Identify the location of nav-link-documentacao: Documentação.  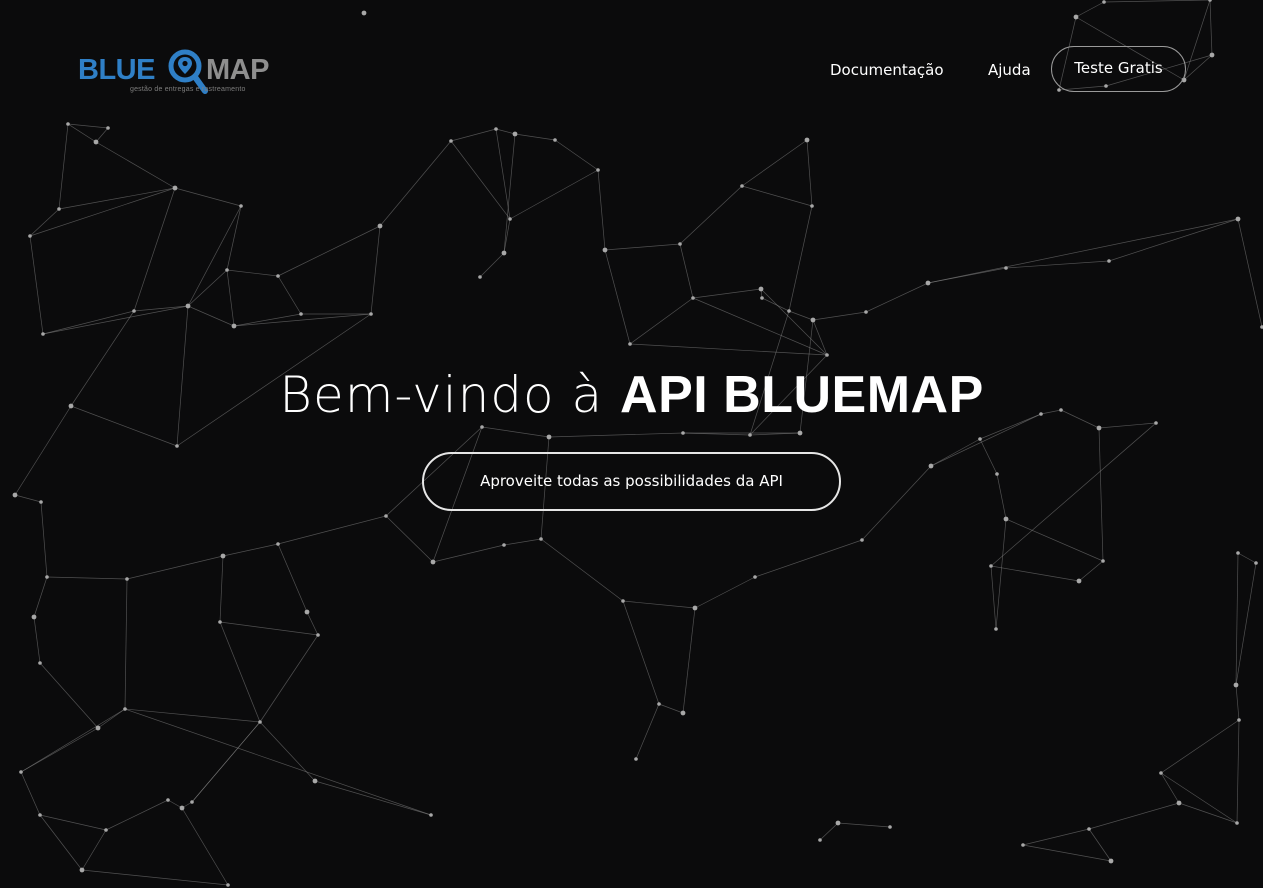
(887, 70).